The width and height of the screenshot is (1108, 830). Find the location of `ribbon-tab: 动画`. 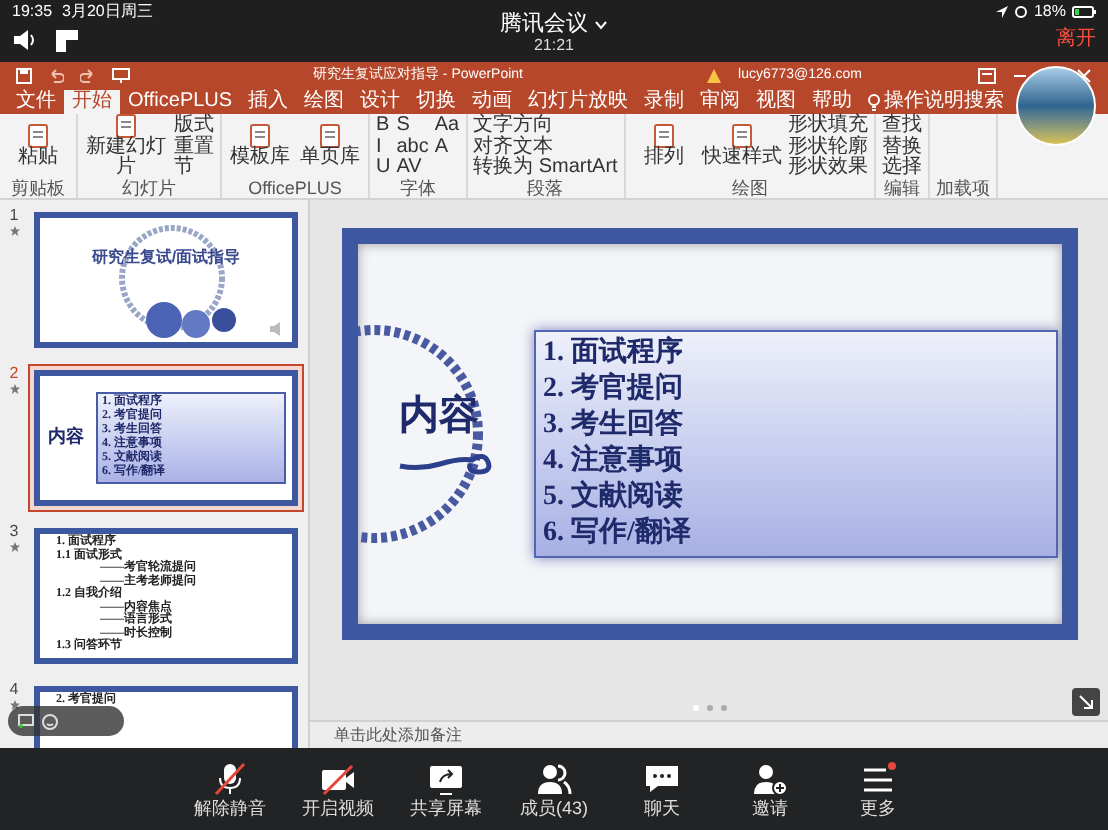

ribbon-tab: 动画 is located at coordinates (492, 102).